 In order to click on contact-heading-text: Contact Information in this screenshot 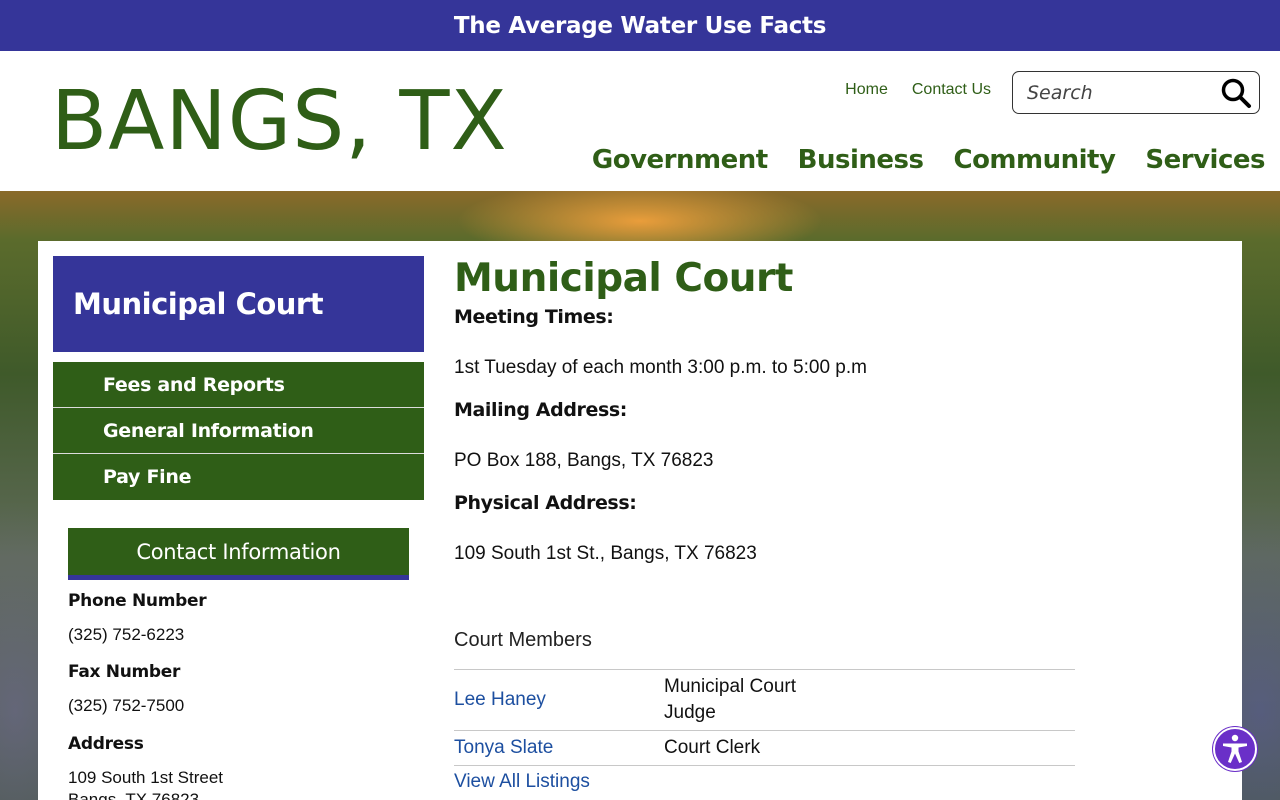, I will do `click(238, 551)`.